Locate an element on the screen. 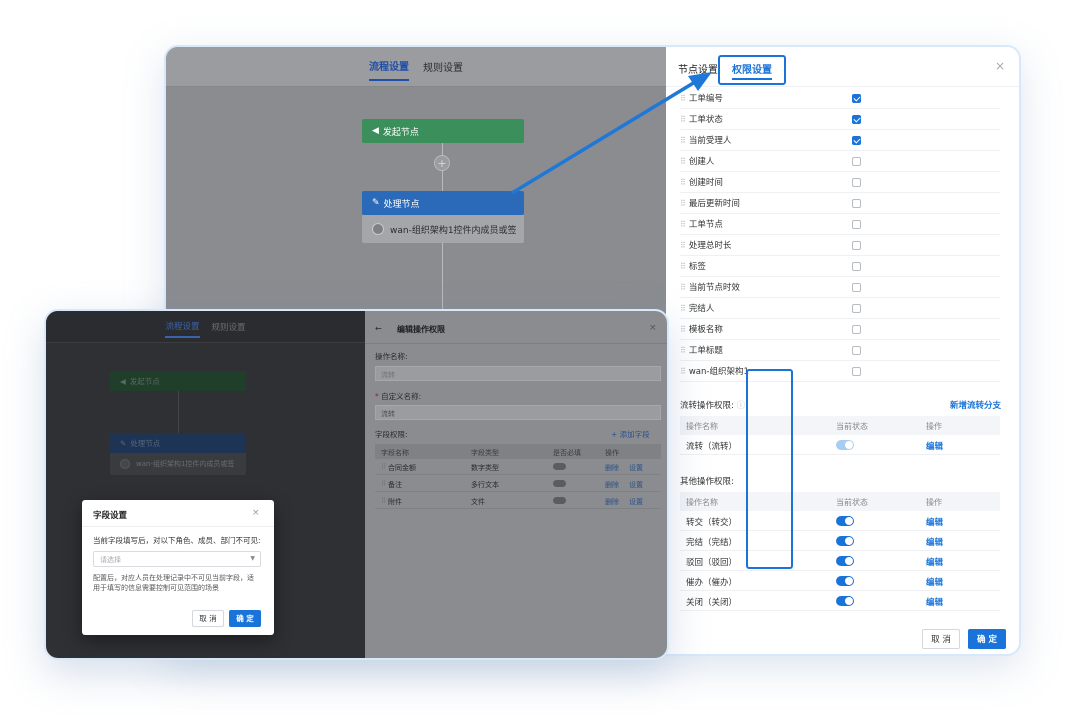  field-table-row: ⠿ 附件 文件 删除 设置 is located at coordinates (518, 501).